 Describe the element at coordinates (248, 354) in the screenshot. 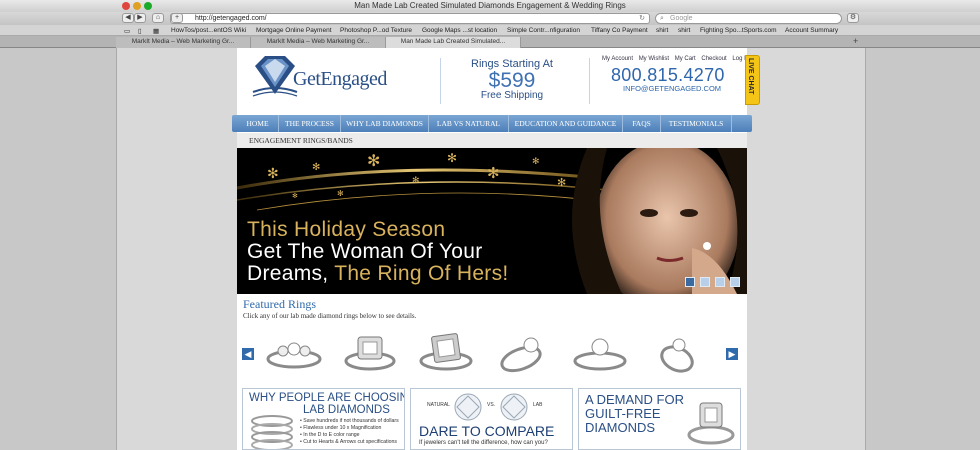

I see `carousel-prev-arrow-icon: ◀` at that location.